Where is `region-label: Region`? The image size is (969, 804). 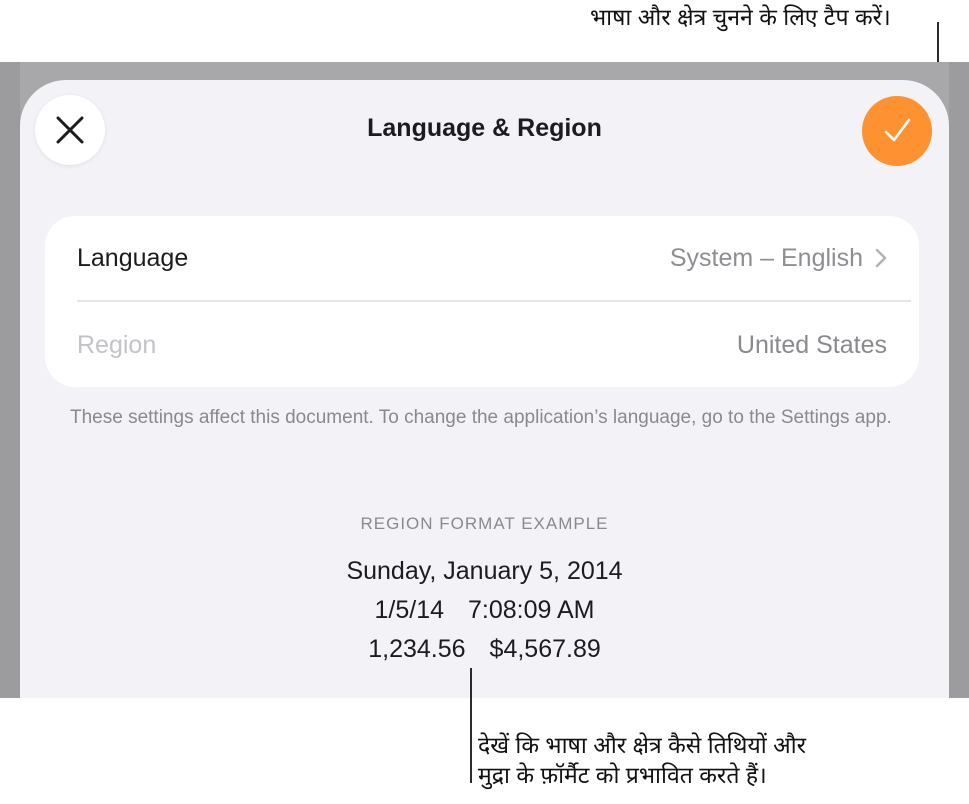
region-label: Region is located at coordinates (117, 344).